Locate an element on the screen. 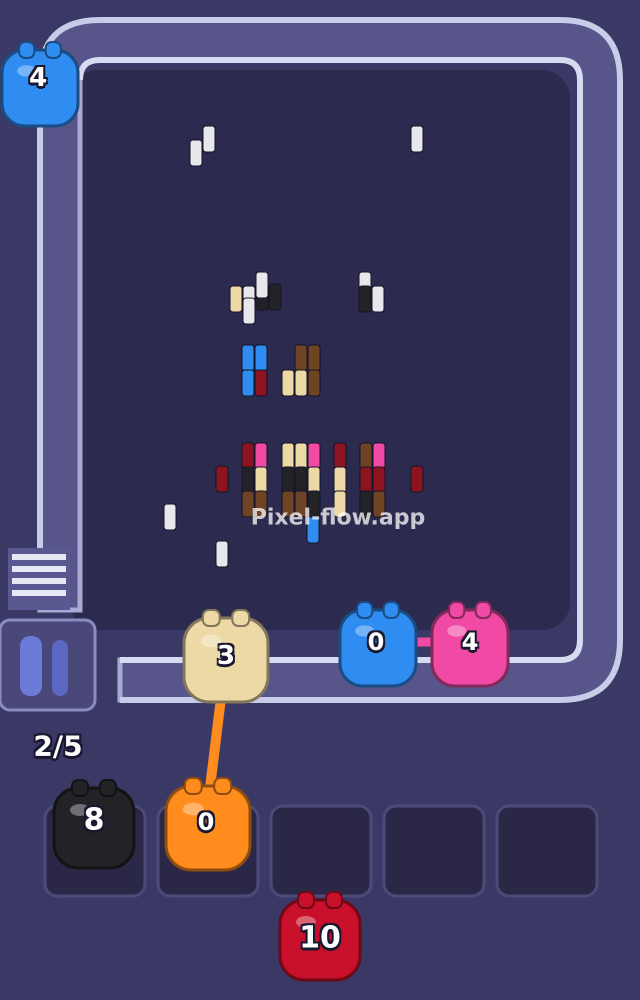 Image resolution: width=640 pixels, height=1000 pixels. queue-gate is located at coordinates (48, 665).